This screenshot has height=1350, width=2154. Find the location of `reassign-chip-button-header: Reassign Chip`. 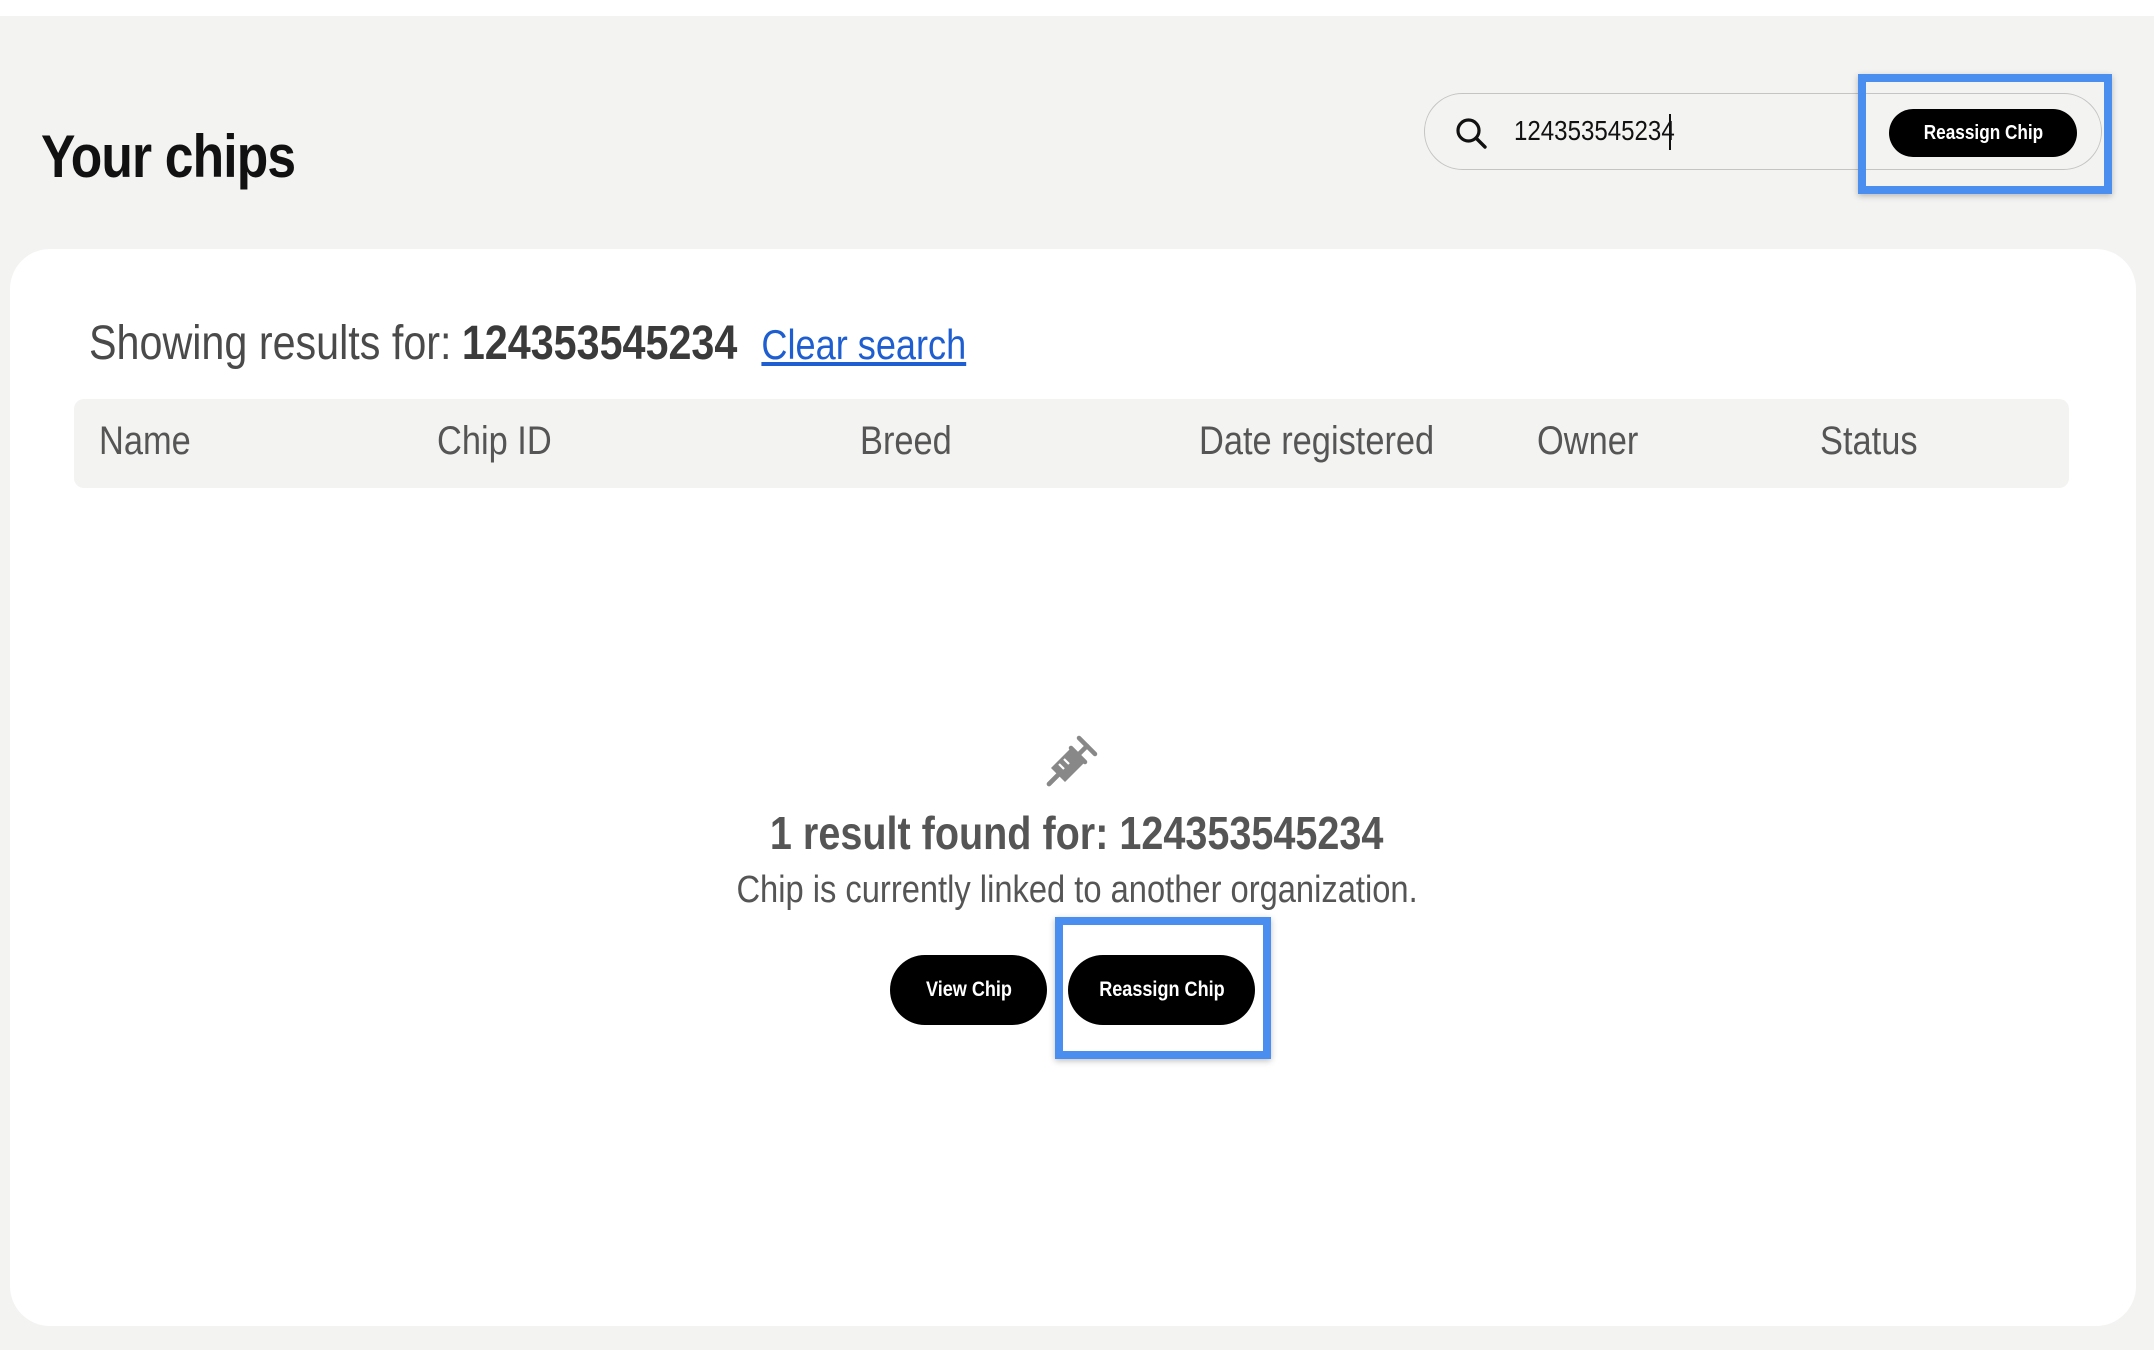

reassign-chip-button-header: Reassign Chip is located at coordinates (1983, 133).